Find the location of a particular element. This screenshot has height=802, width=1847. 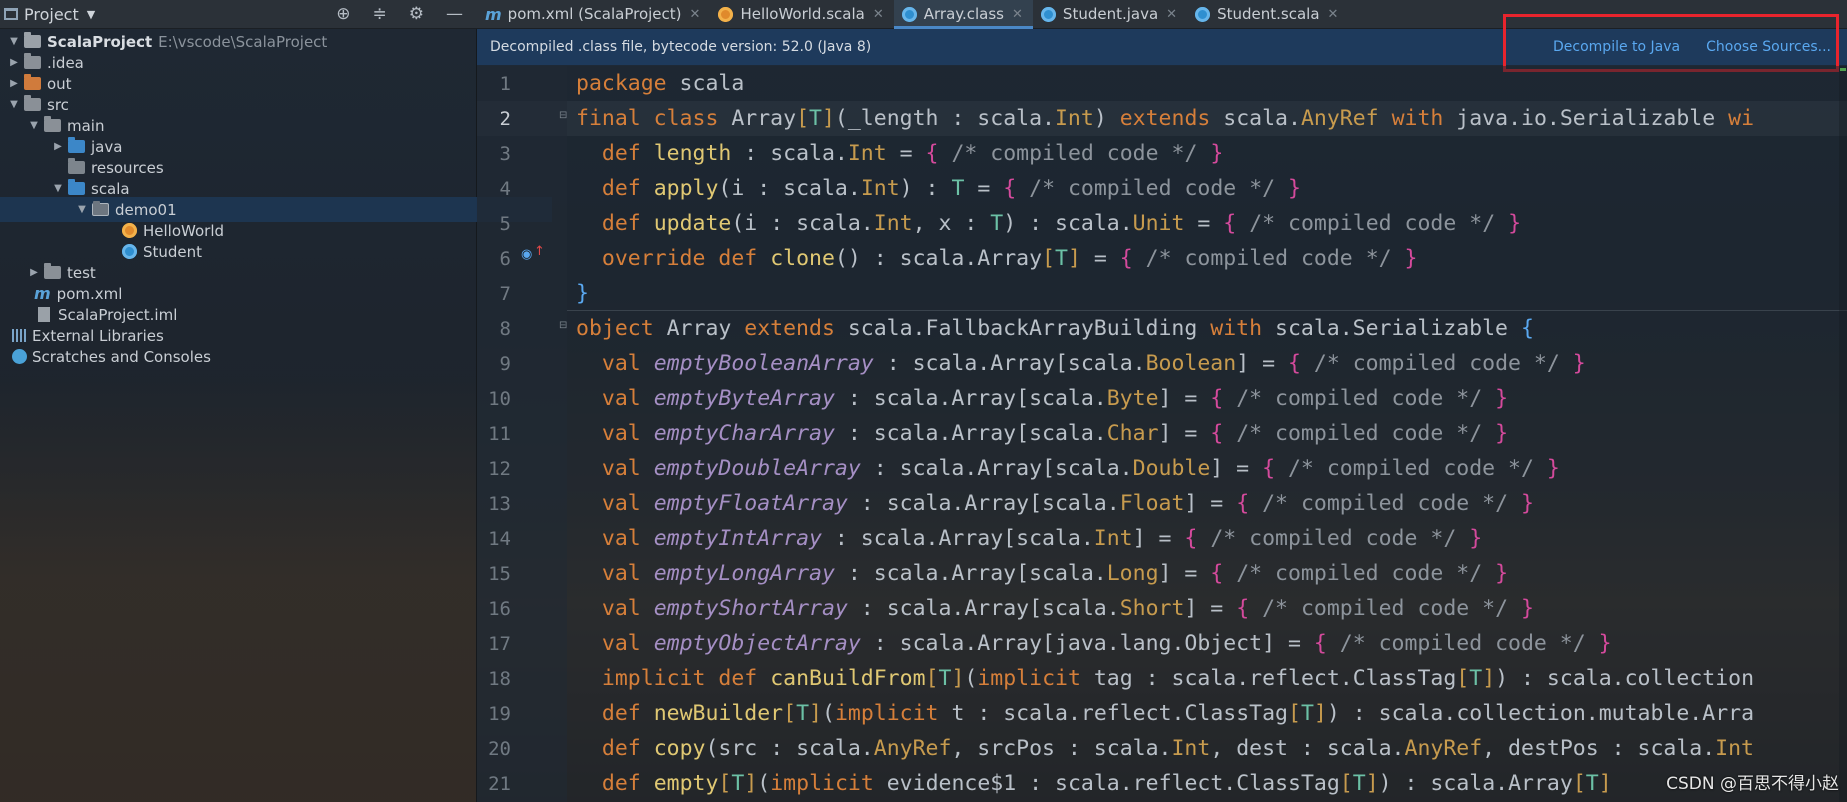

line-number: 1 is located at coordinates (505, 84).